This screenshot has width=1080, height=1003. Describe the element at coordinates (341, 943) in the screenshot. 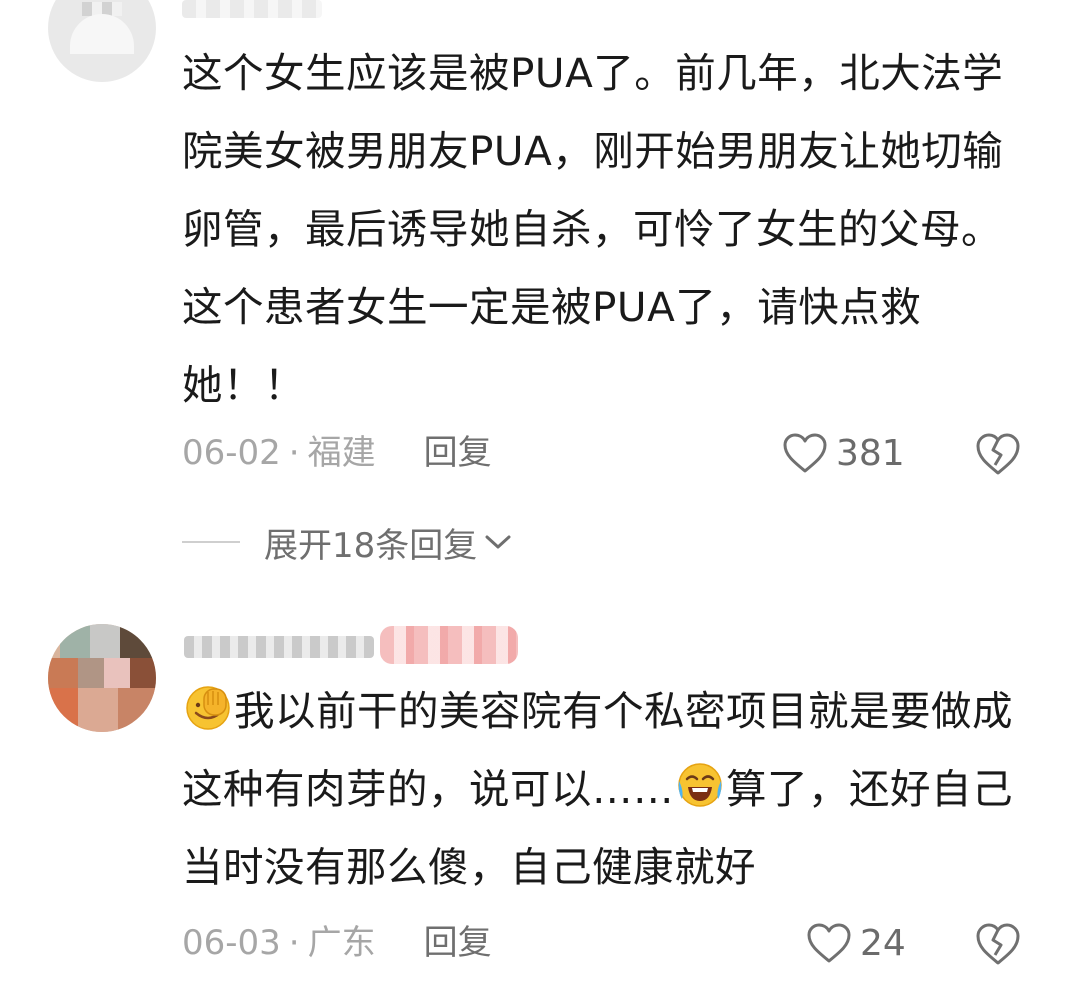

I see `comment-location: 广东` at that location.